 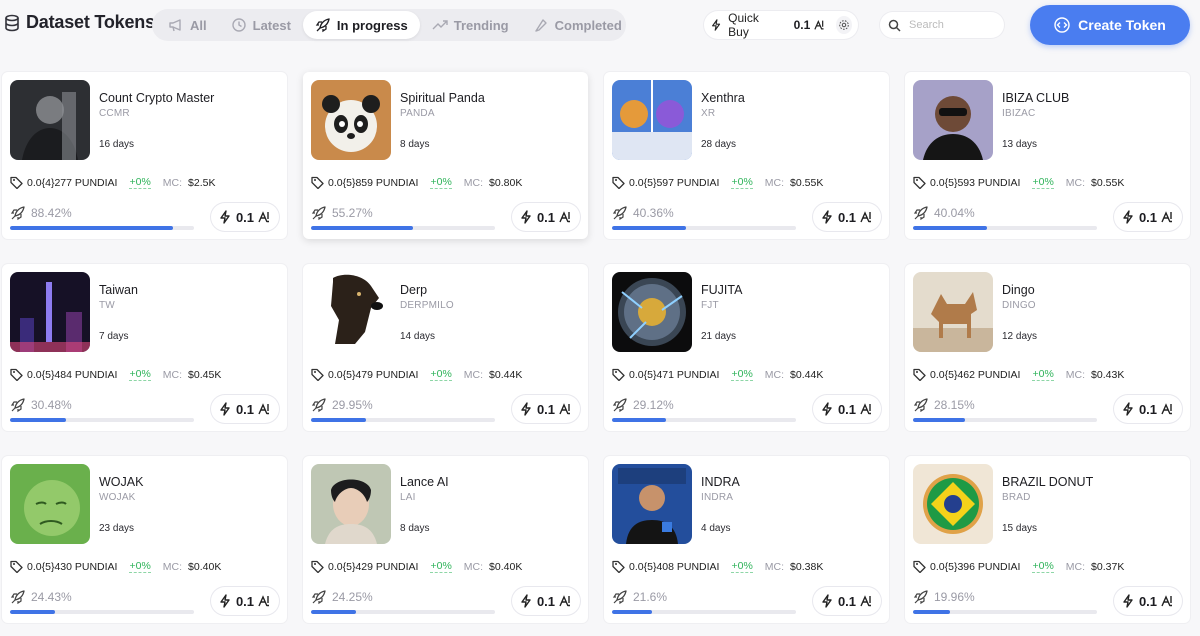 What do you see at coordinates (954, 213) in the screenshot?
I see `progress-percent: 40.04%` at bounding box center [954, 213].